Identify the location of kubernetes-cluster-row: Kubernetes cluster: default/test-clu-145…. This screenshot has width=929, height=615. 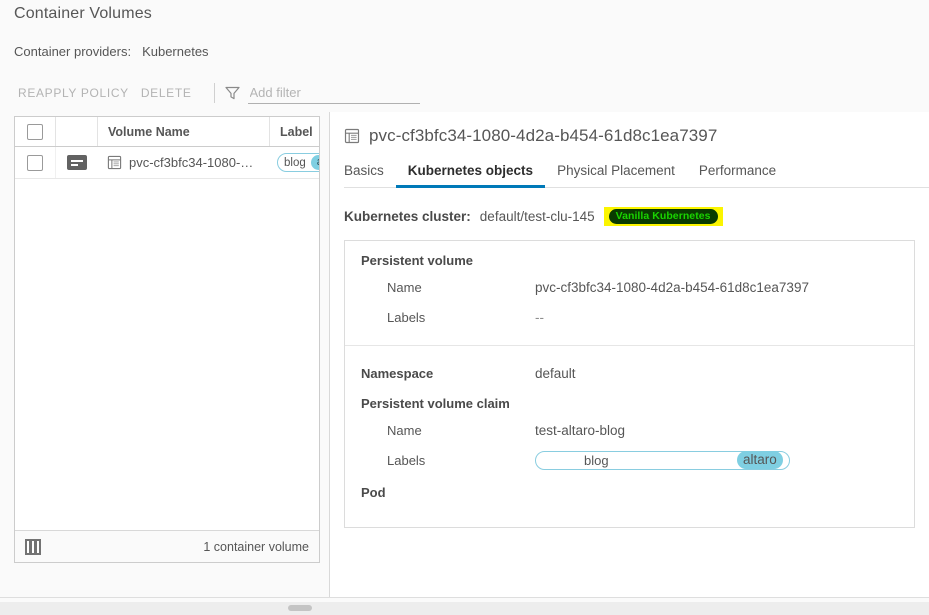
(636, 216).